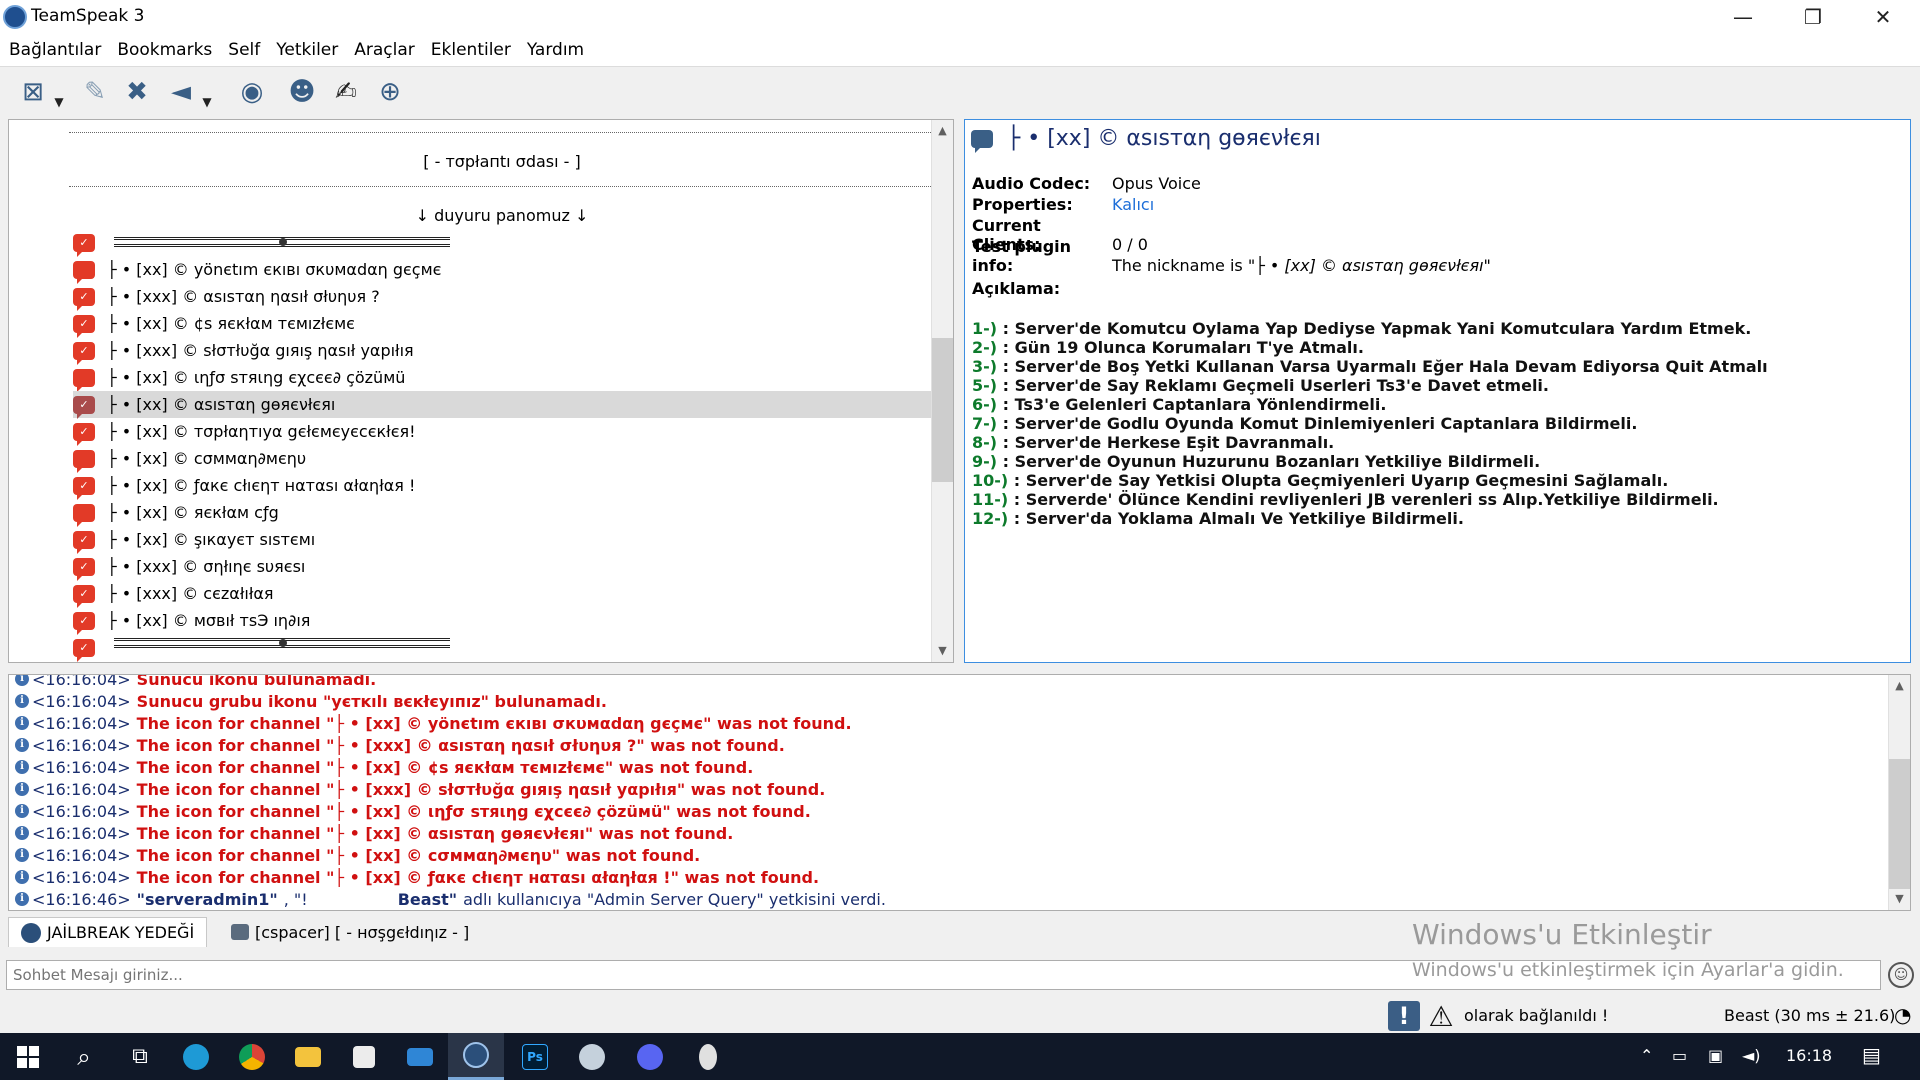  Describe the element at coordinates (990, 518) in the screenshot. I see `rule-number: 12-)` at that location.